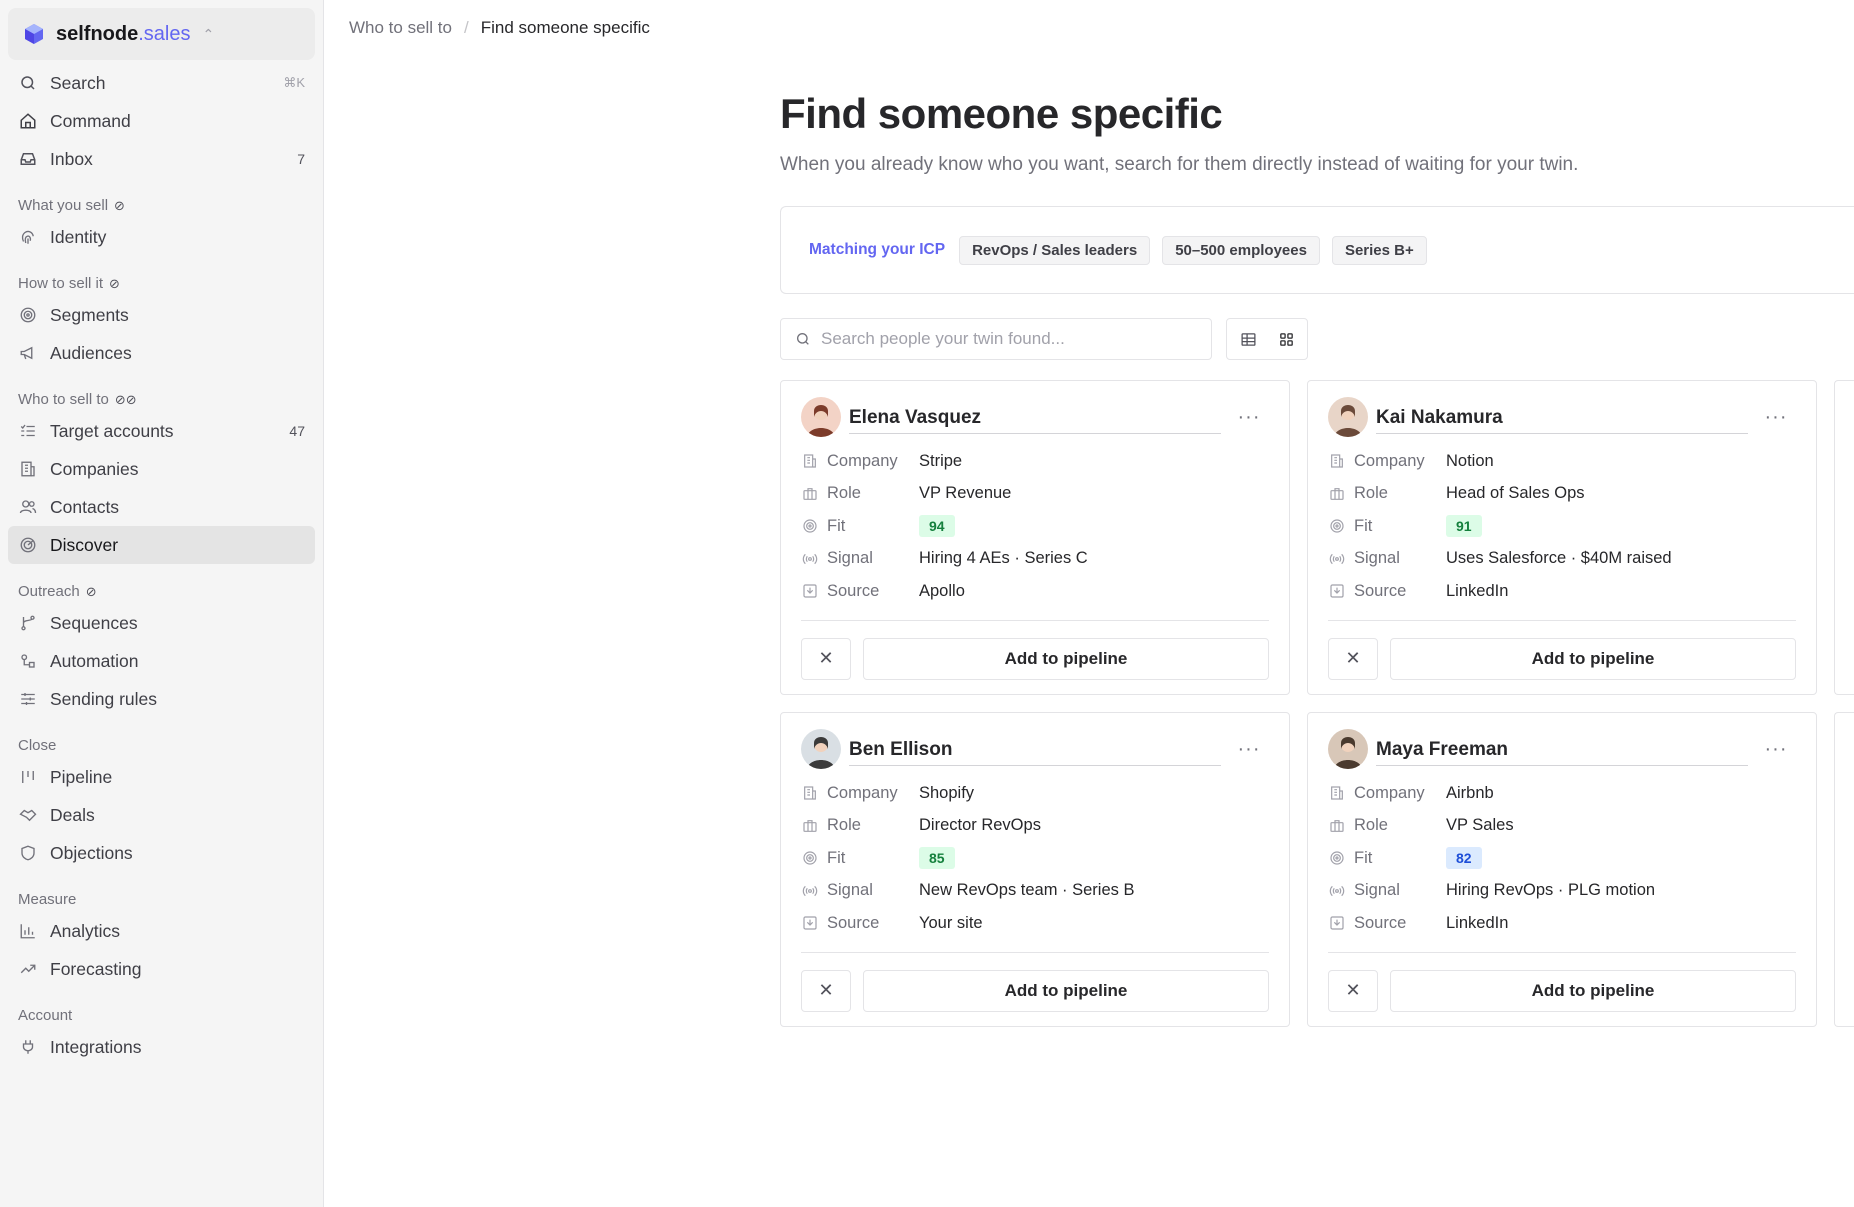 The height and width of the screenshot is (1207, 1854). Describe the element at coordinates (47, 899) in the screenshot. I see `section-measure: Measure` at that location.